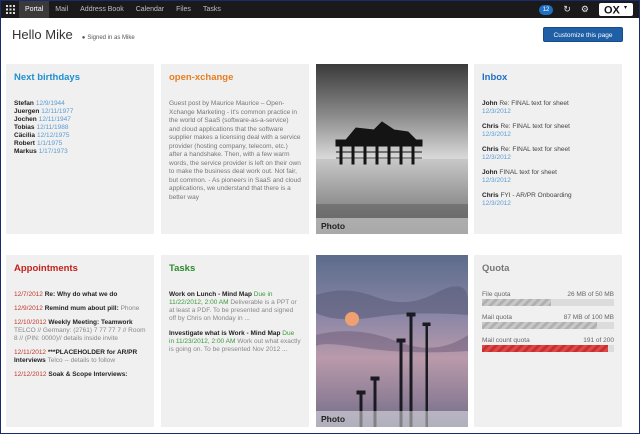 This screenshot has width=640, height=434. I want to click on birthday-name: Robert, so click(24, 143).